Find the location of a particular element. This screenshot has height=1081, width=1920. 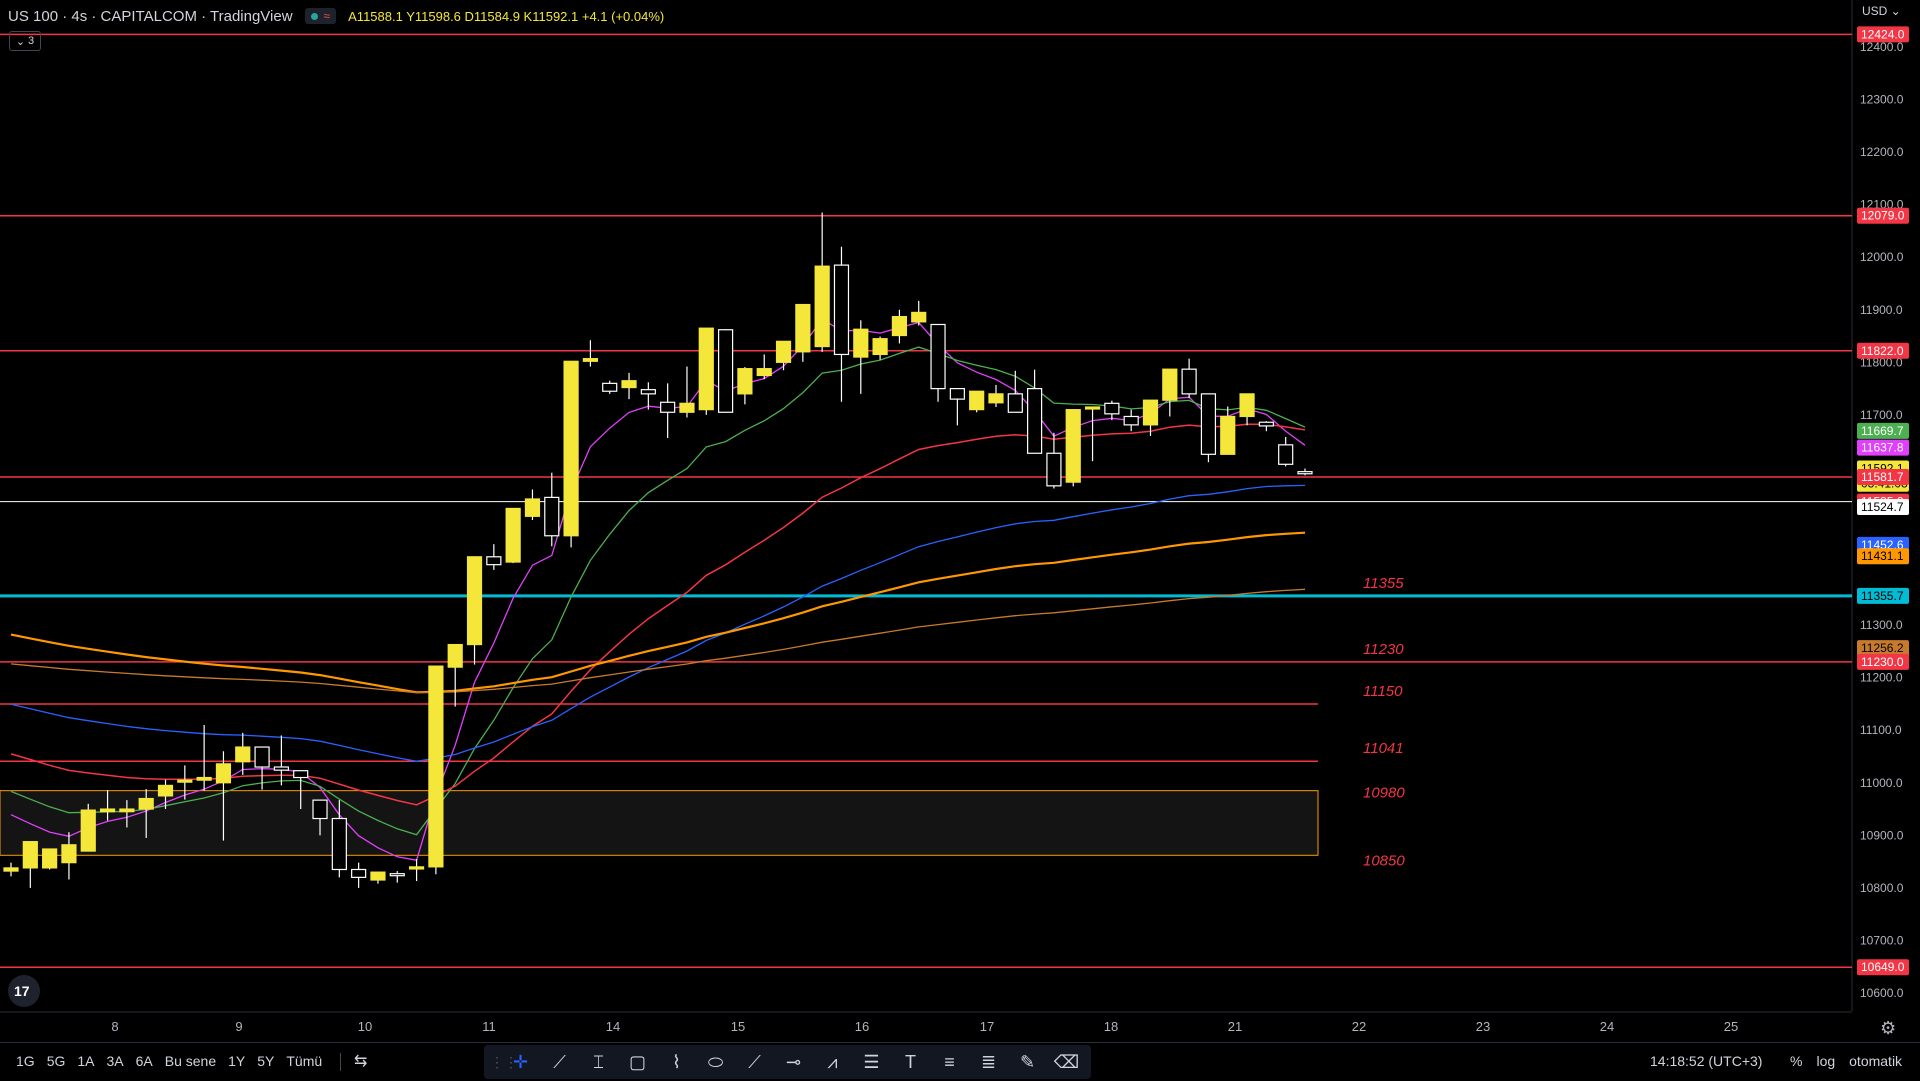

crosshair-icon: ✛ is located at coordinates (520, 1062).